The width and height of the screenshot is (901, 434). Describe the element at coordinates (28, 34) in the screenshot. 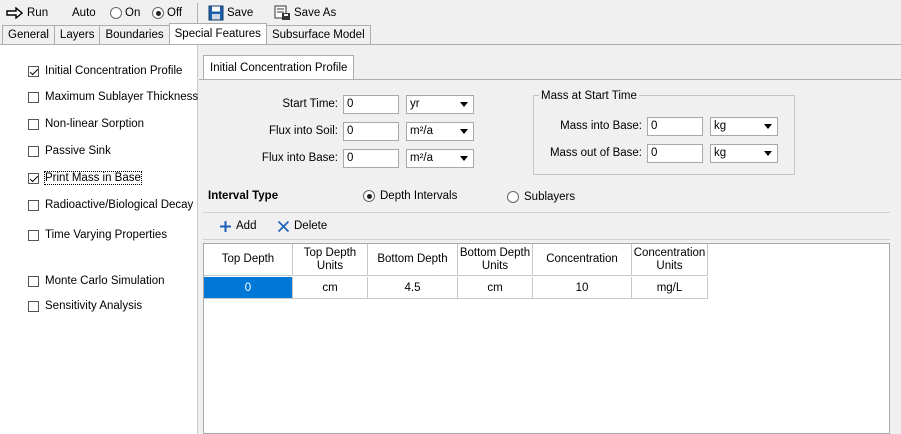

I see `tab-general: General` at that location.